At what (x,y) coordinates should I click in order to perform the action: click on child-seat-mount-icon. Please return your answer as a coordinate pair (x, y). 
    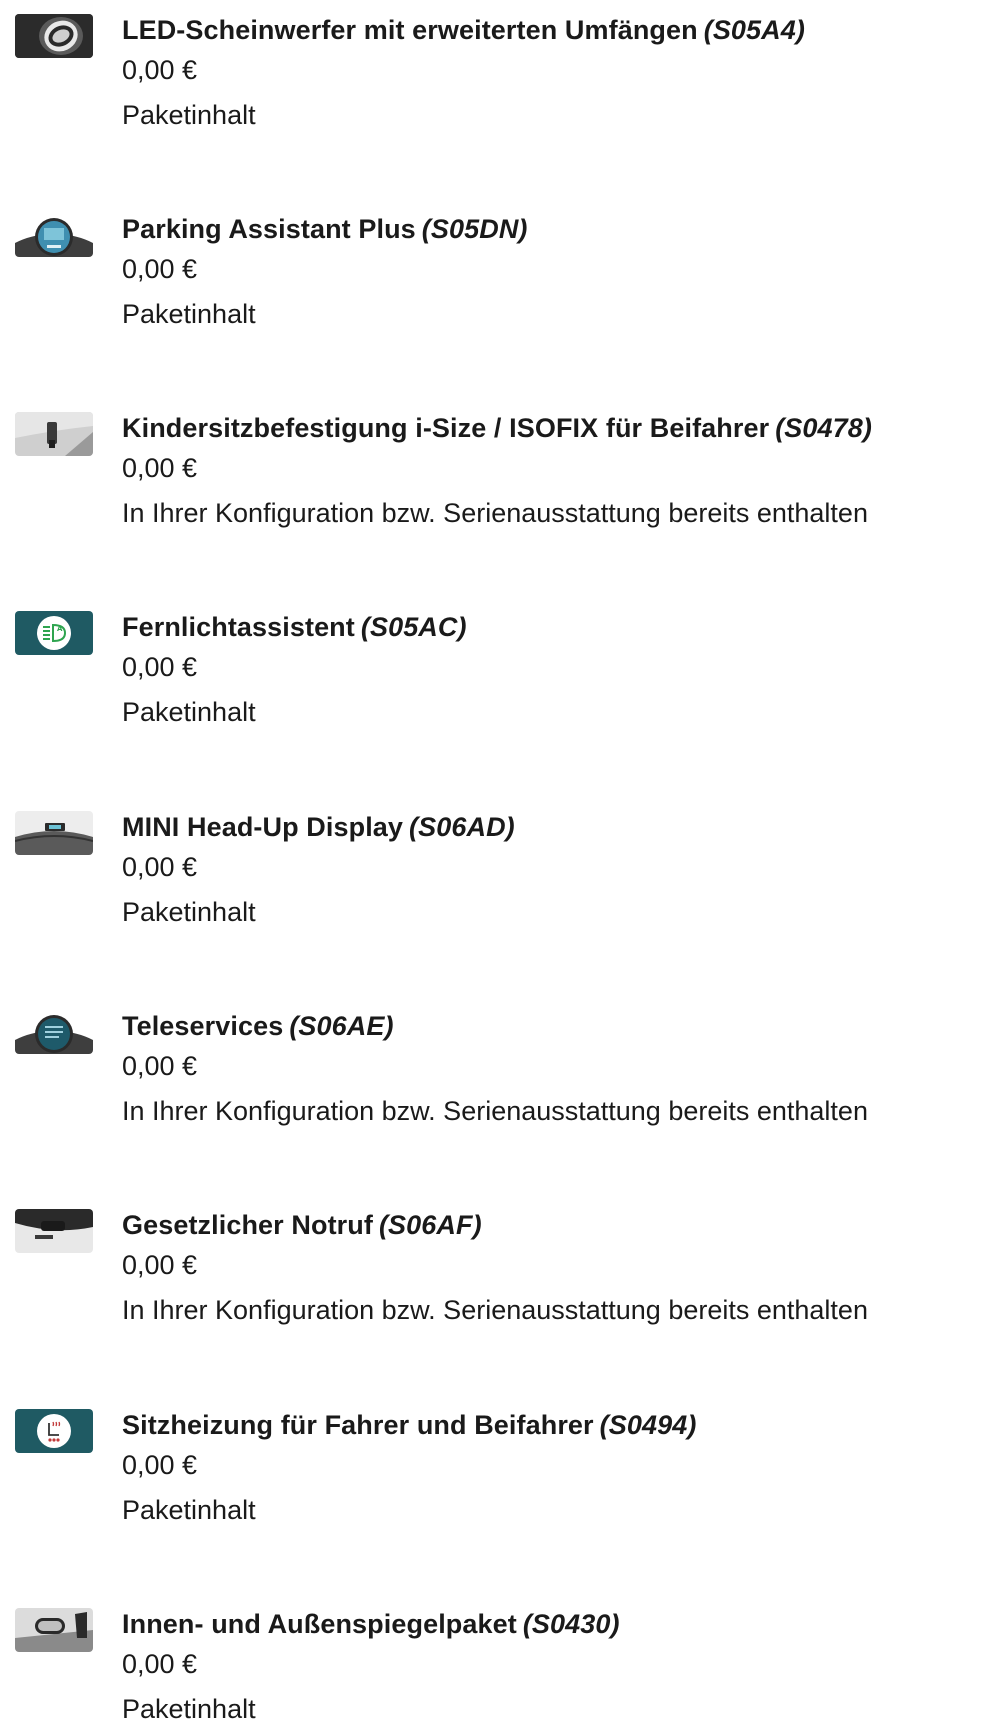
    Looking at the image, I should click on (54, 434).